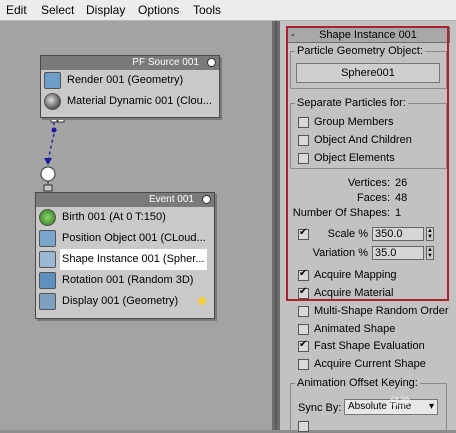  Describe the element at coordinates (16, 10) in the screenshot. I see `menu-edit: Edit` at that location.